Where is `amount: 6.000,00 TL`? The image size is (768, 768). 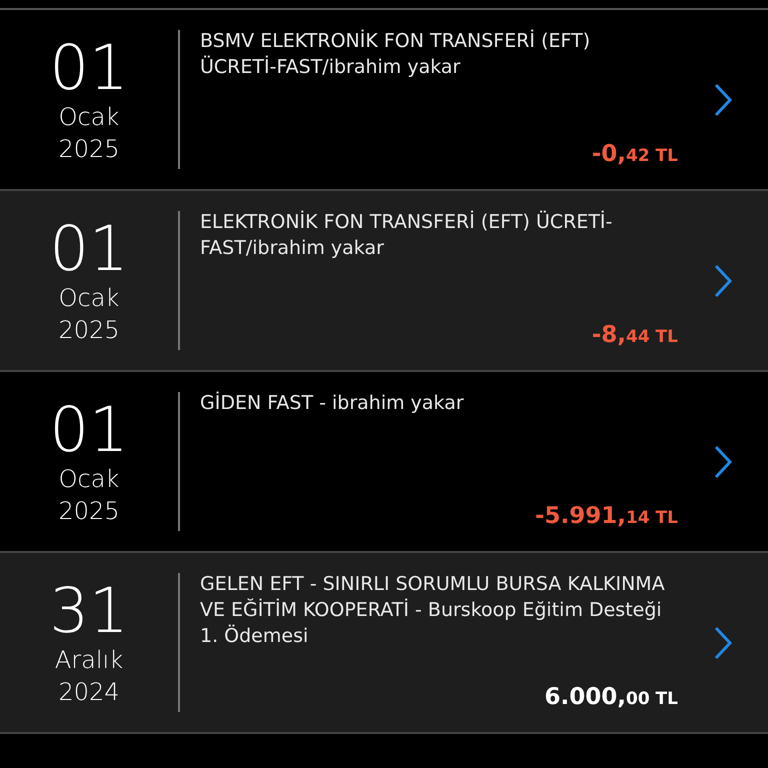
amount: 6.000,00 TL is located at coordinates (611, 697).